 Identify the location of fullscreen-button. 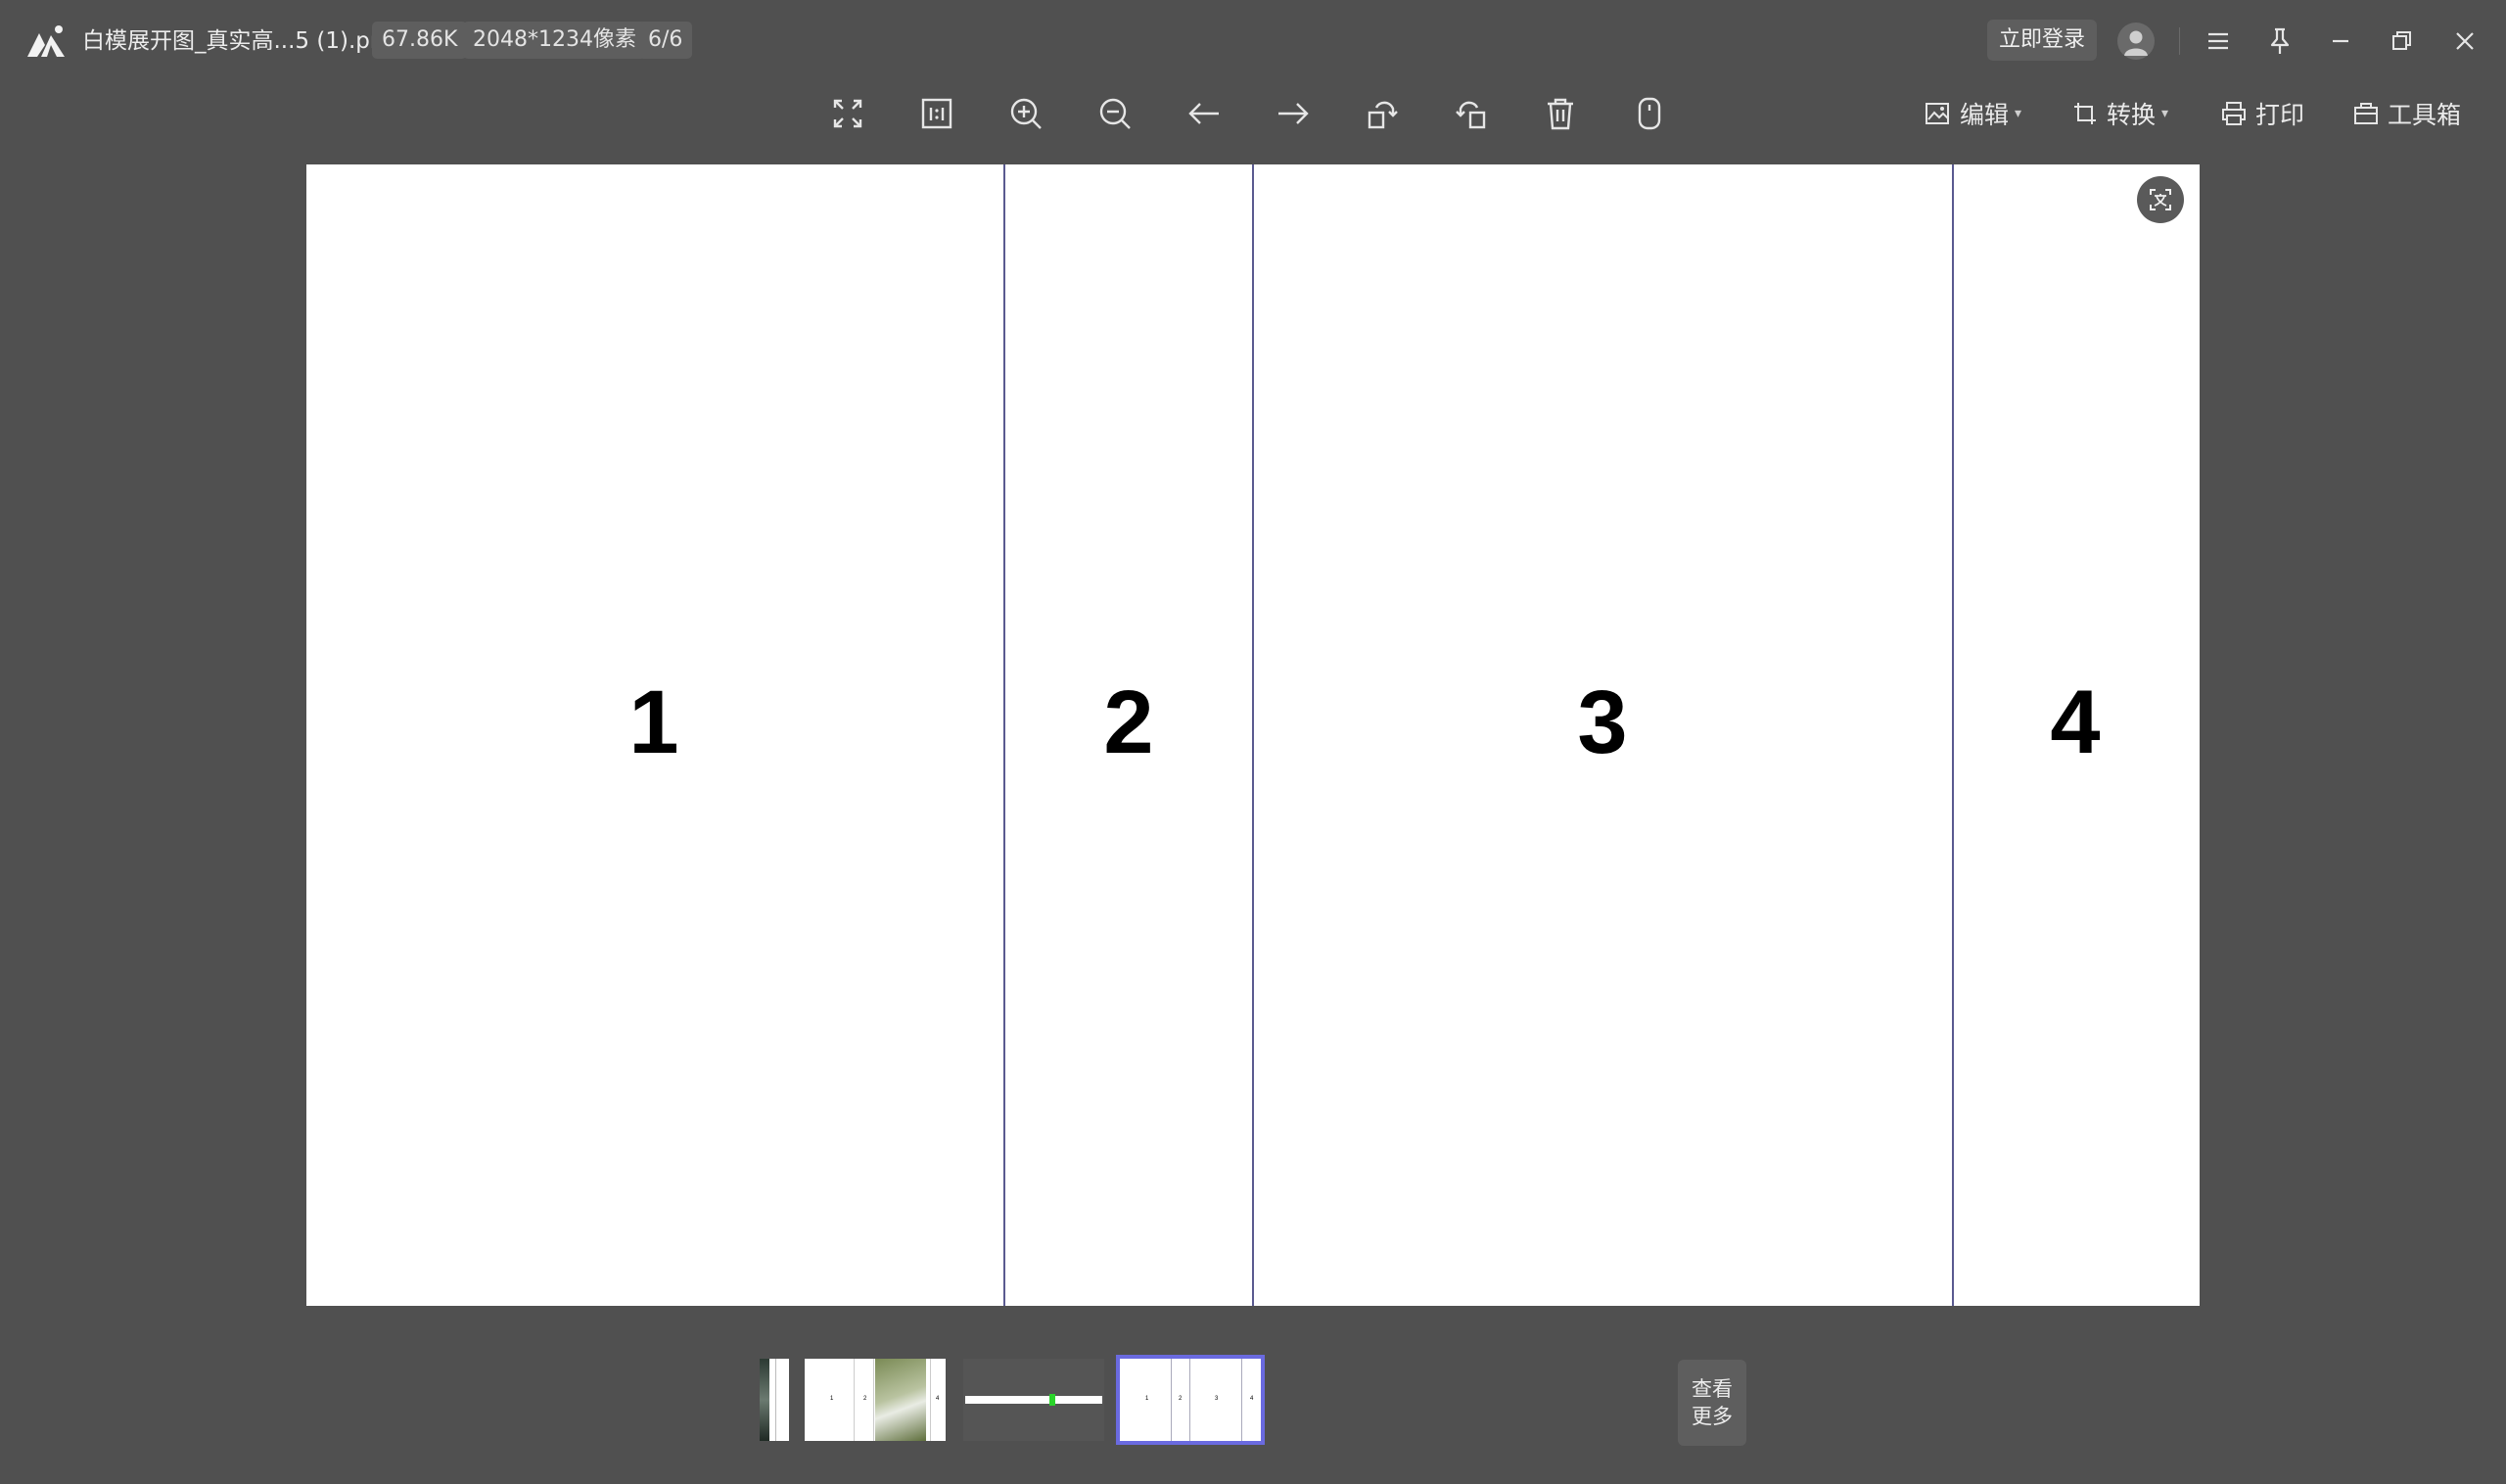
(847, 113).